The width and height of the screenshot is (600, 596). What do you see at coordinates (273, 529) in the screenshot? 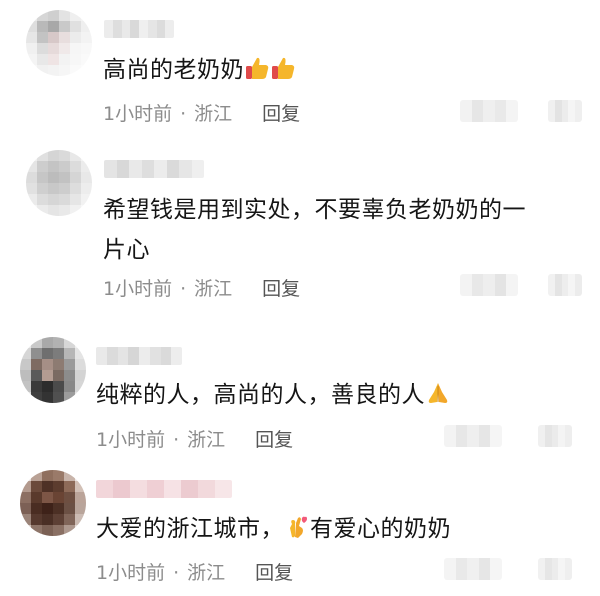
I see `comment-text: 大爱的浙江城市， 有爱心的奶奶` at bounding box center [273, 529].